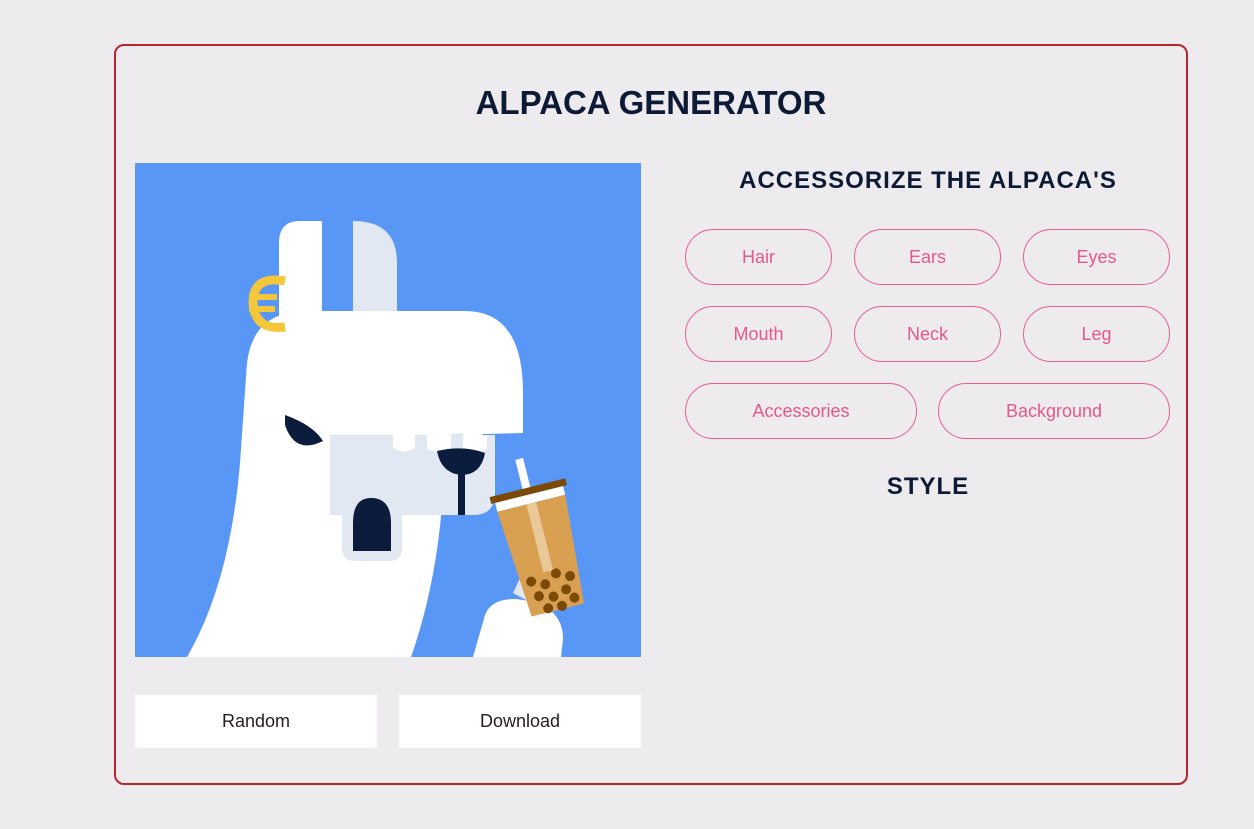 The width and height of the screenshot is (1254, 829). Describe the element at coordinates (461, 489) in the screenshot. I see `alpaca-nose-line` at that location.